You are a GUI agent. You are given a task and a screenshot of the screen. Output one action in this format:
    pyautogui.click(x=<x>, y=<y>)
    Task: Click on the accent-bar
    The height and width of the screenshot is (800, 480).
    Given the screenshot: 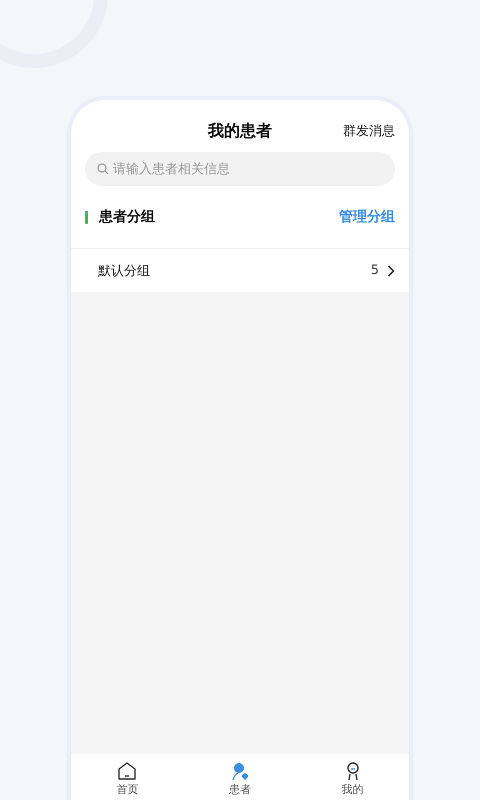 What is the action you would take?
    pyautogui.click(x=86, y=217)
    